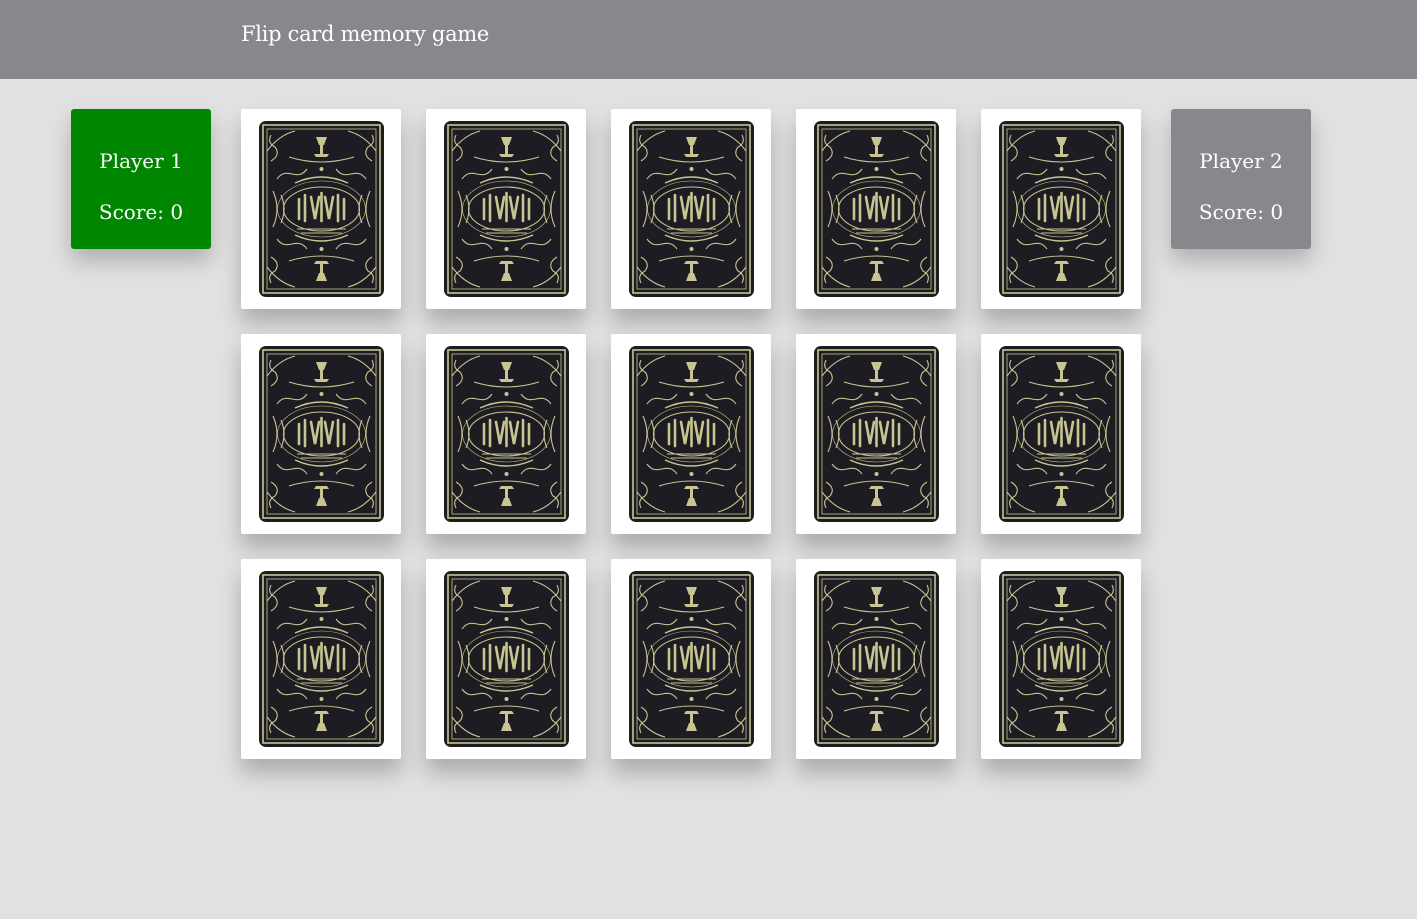  Describe the element at coordinates (708, 39) in the screenshot. I see `header-bar: Flip card memory game` at that location.